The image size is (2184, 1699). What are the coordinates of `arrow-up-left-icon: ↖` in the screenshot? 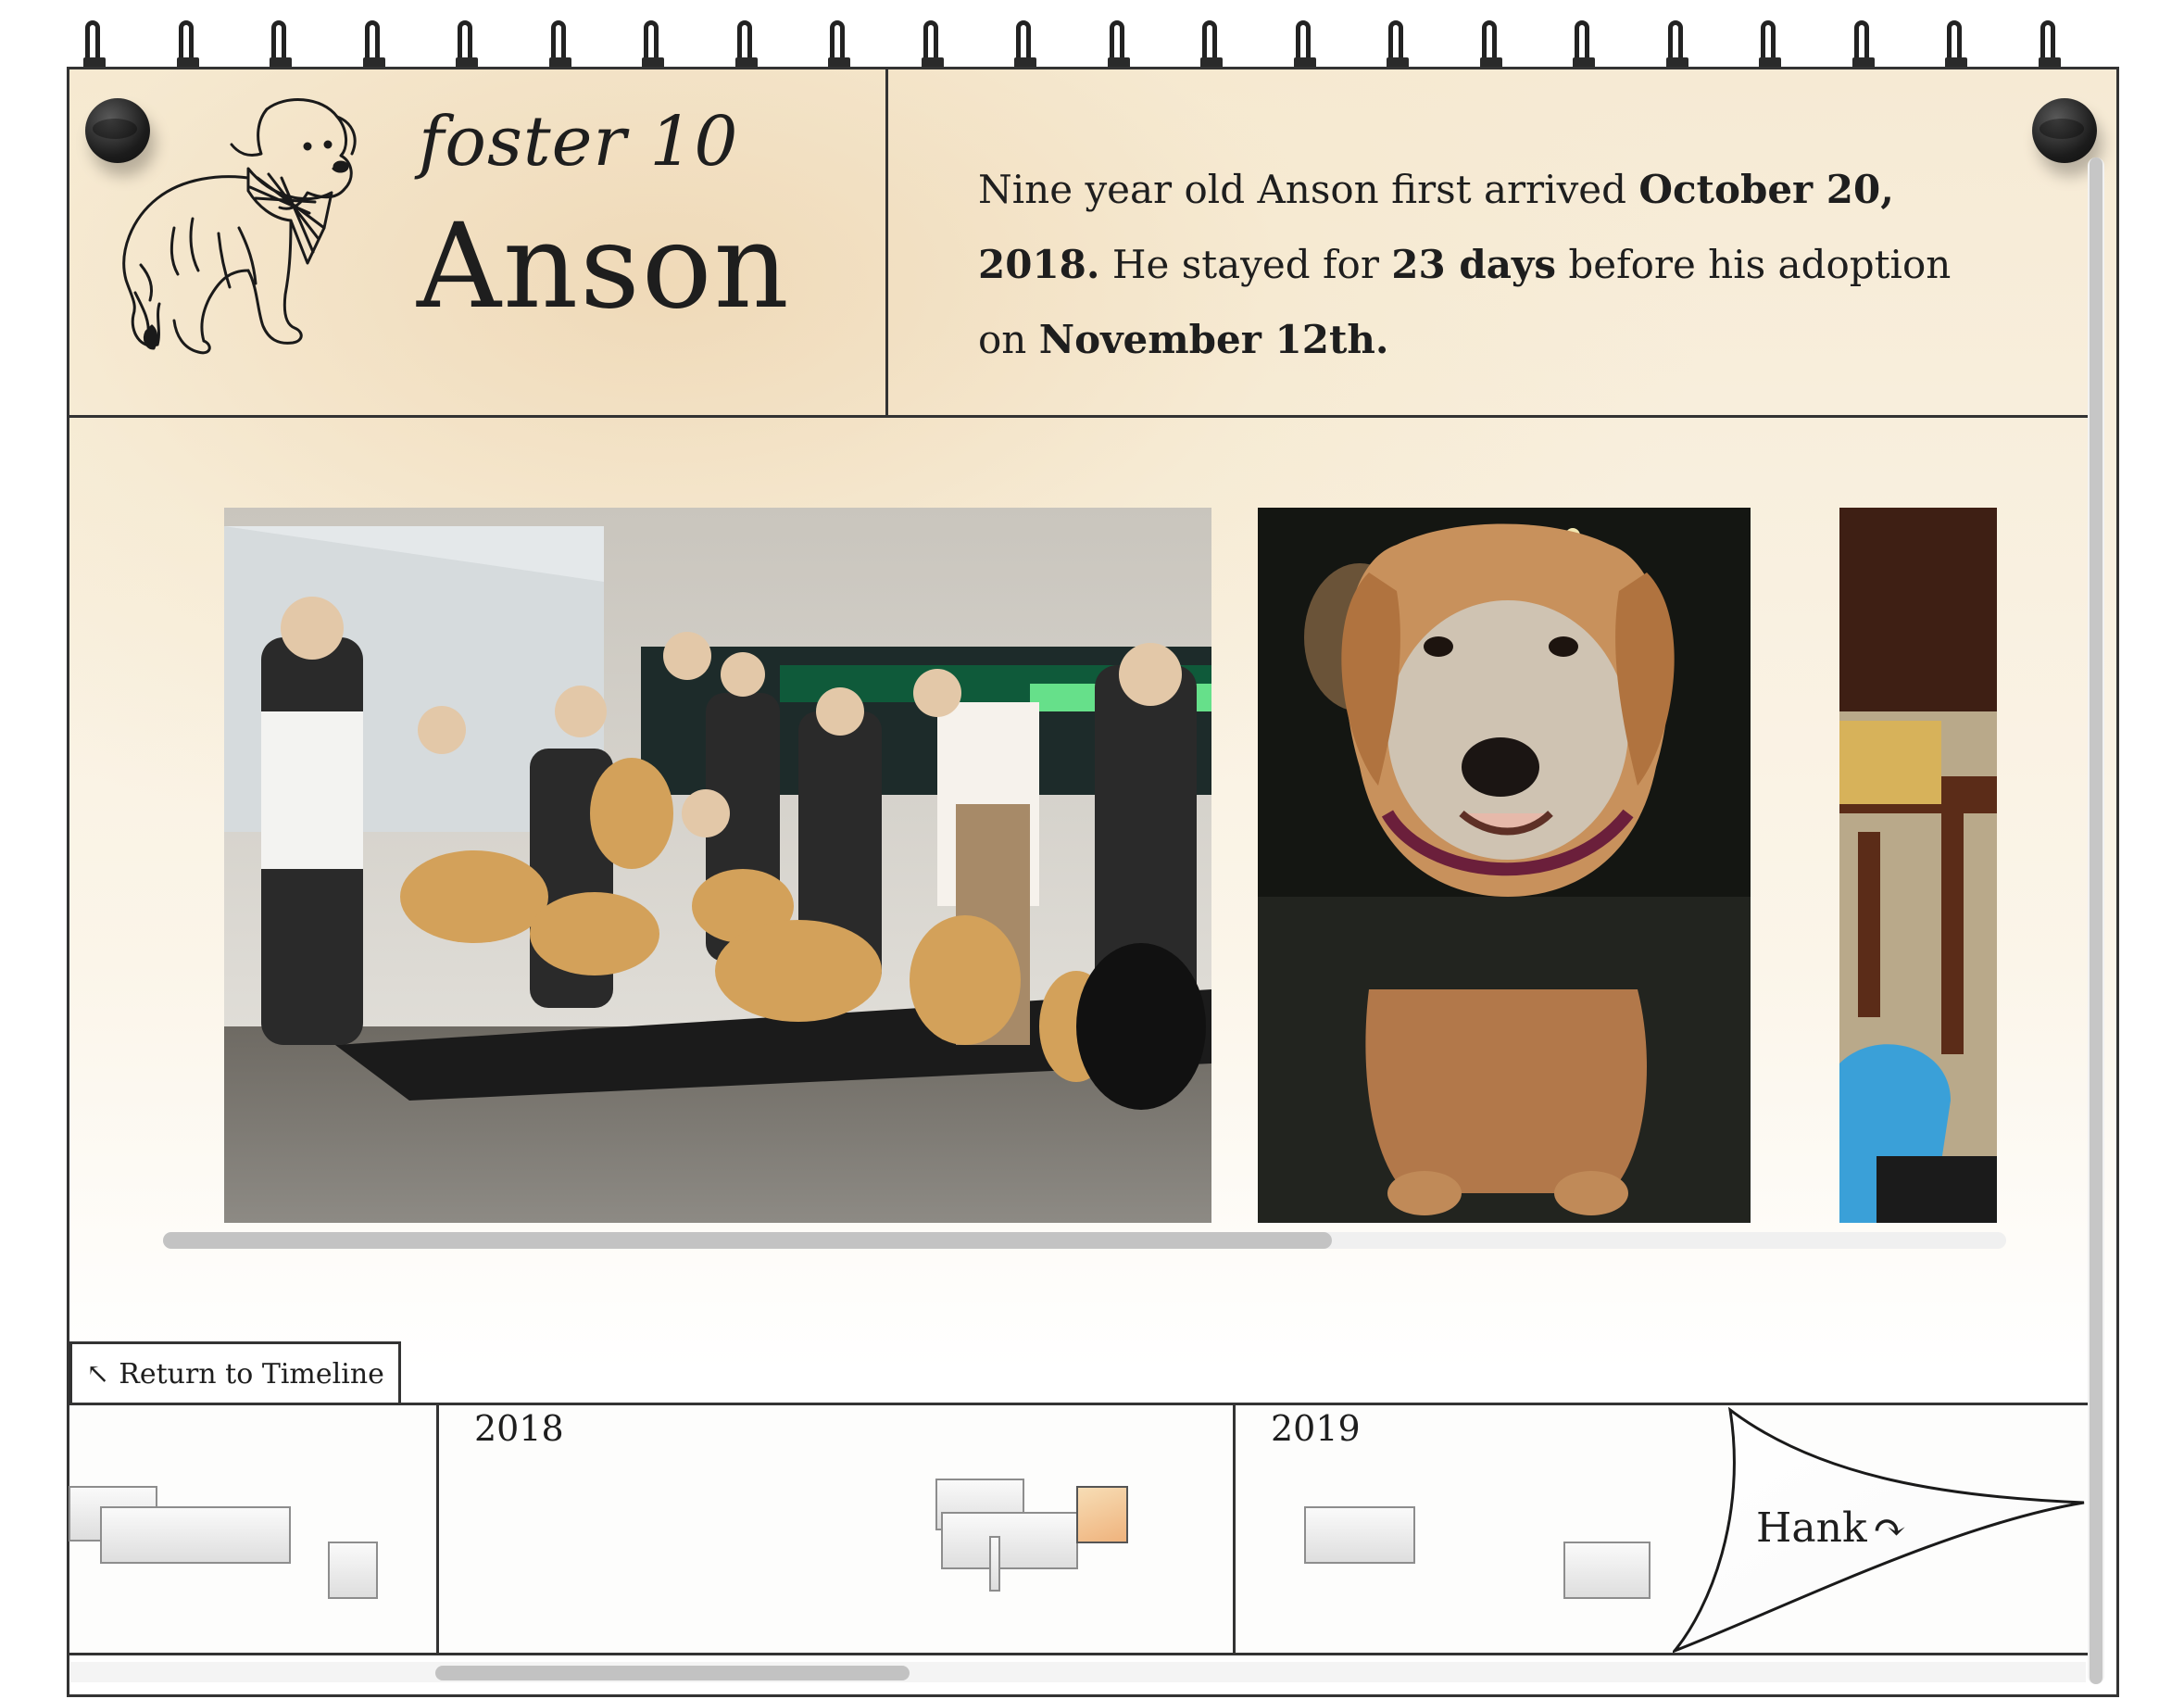 It's located at (98, 1374).